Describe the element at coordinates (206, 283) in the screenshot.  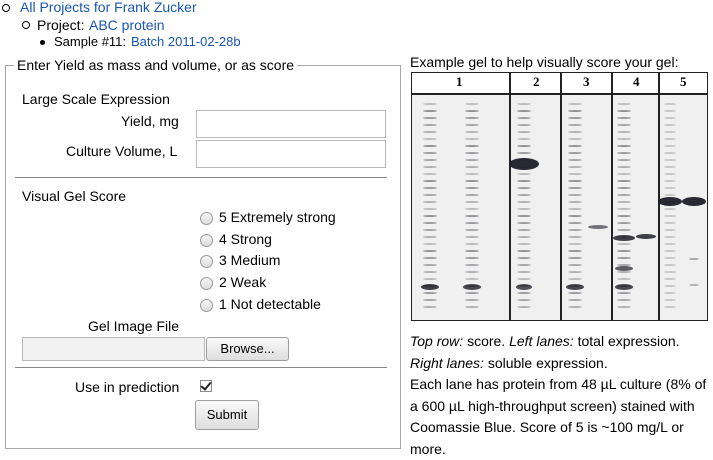
I see `score-2-radio` at that location.